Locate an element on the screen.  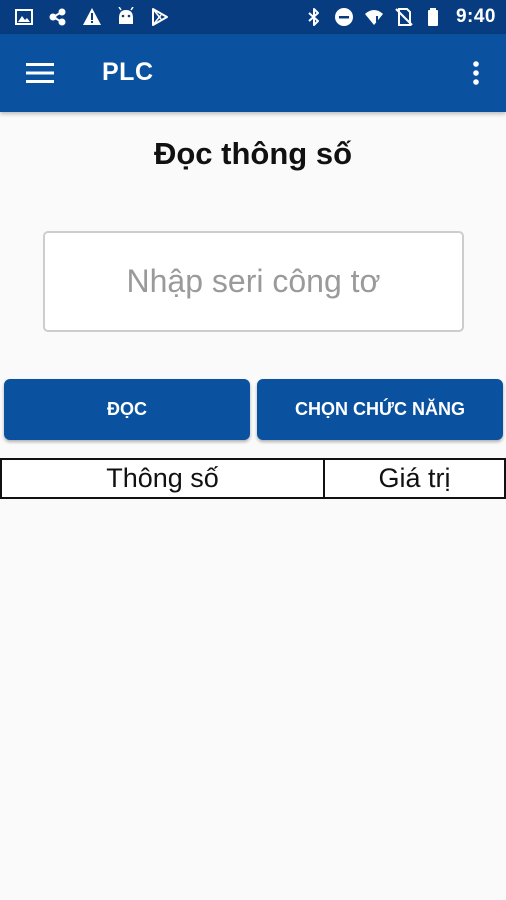
app-bar: PLC is located at coordinates (253, 73).